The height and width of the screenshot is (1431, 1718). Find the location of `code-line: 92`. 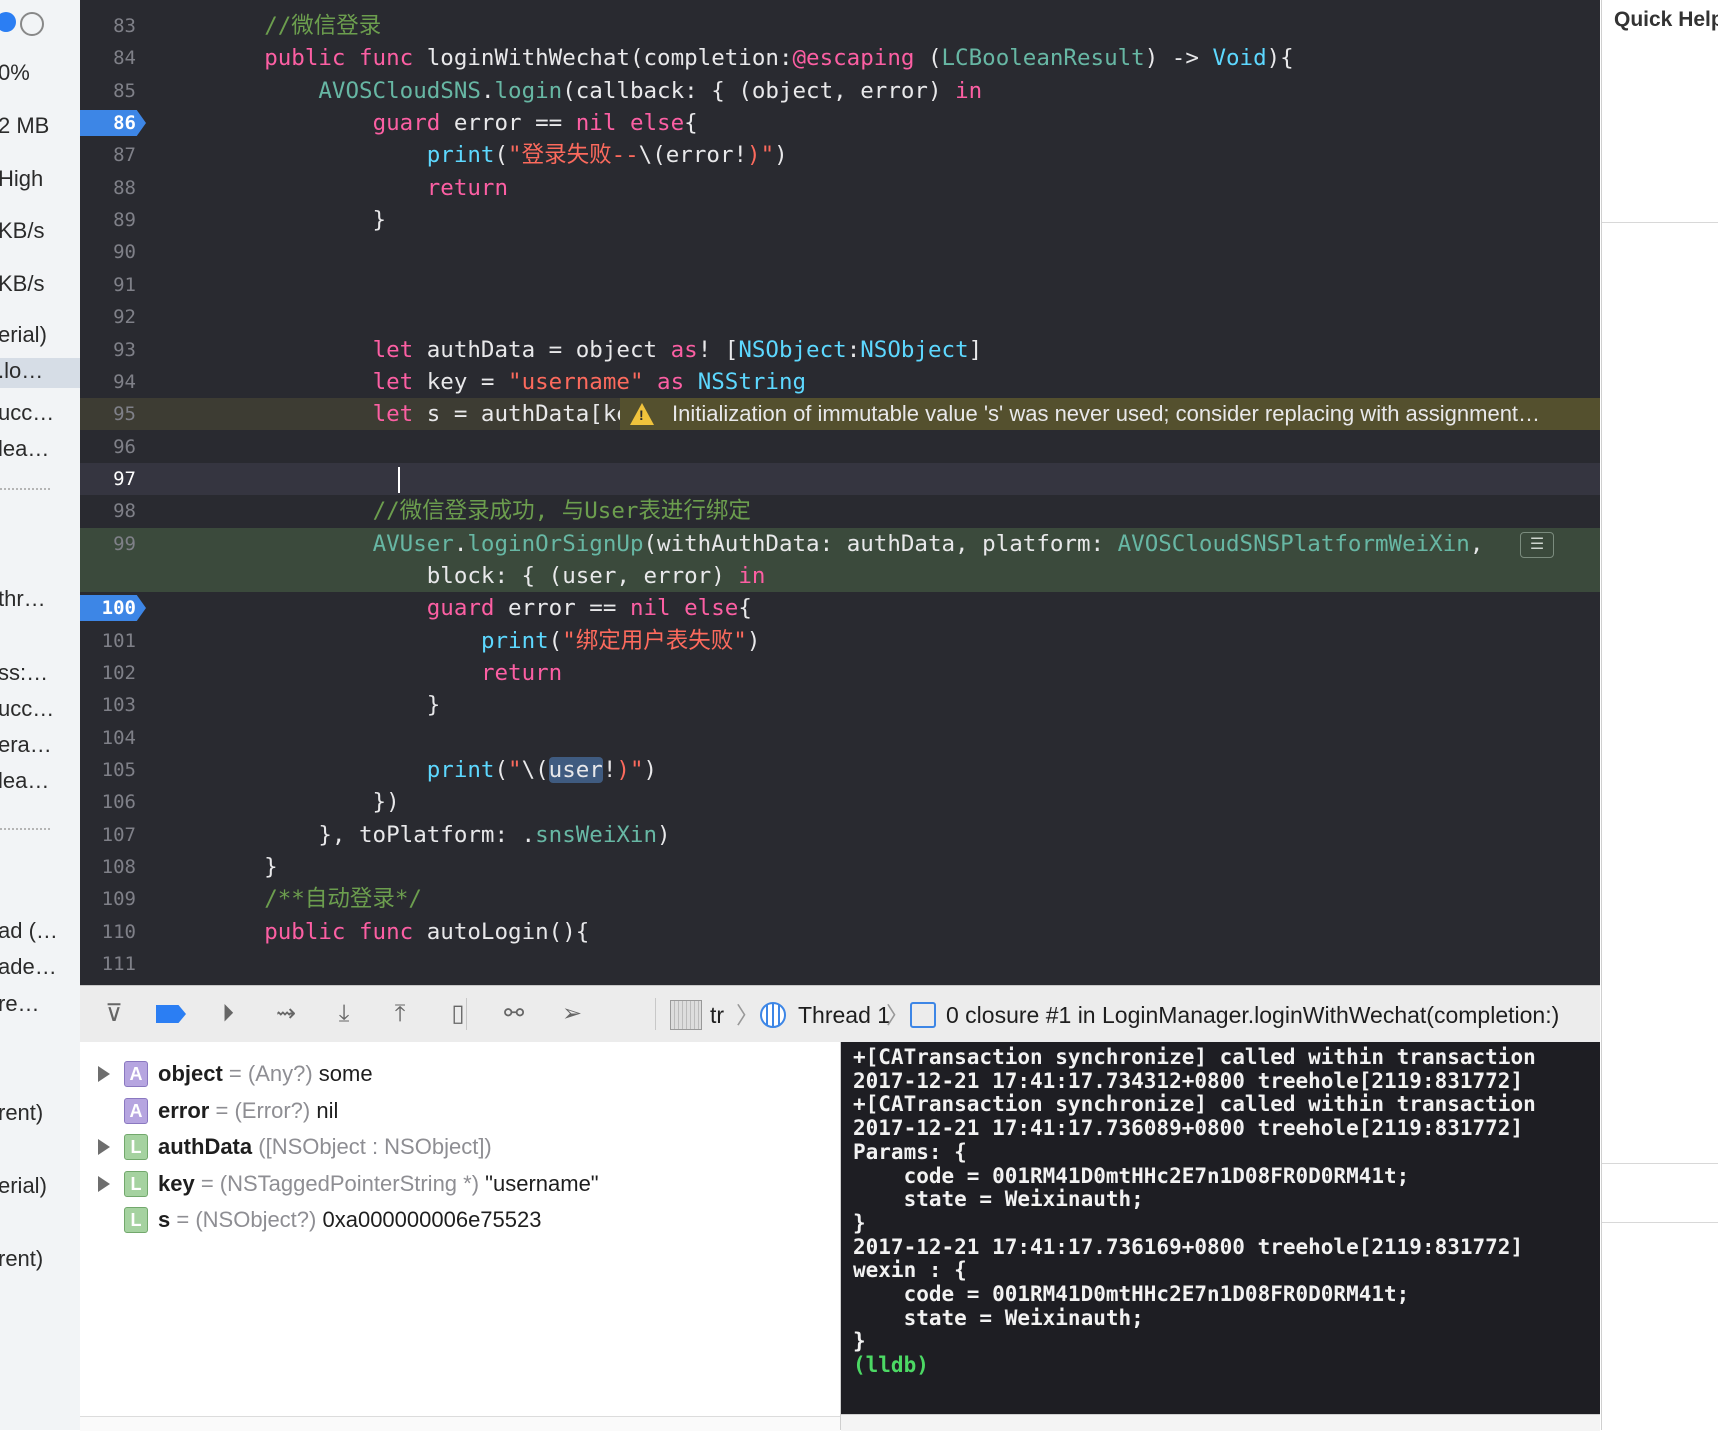

code-line: 92 is located at coordinates (840, 317).